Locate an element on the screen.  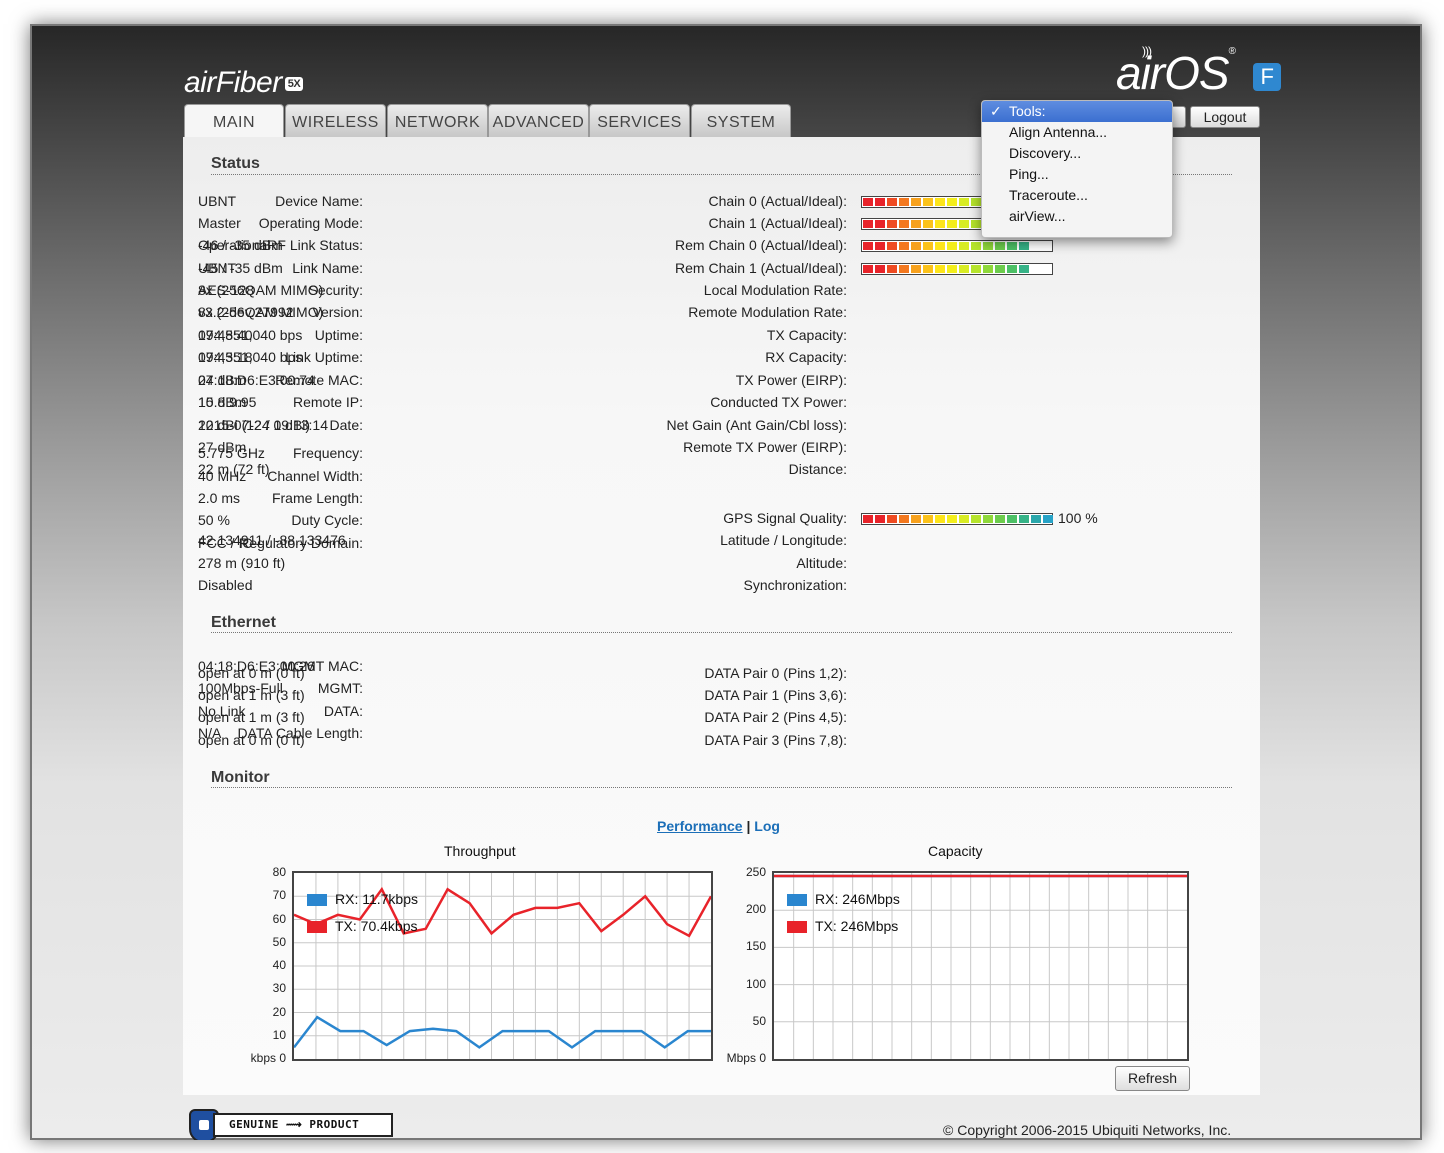
airos-logo-text: airOS is located at coordinates (1173, 73).